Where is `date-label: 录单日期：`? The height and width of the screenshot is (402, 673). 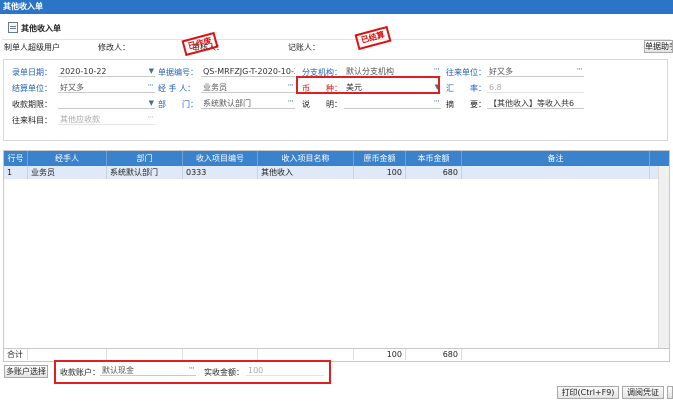
date-label: 录单日期： is located at coordinates (32, 72).